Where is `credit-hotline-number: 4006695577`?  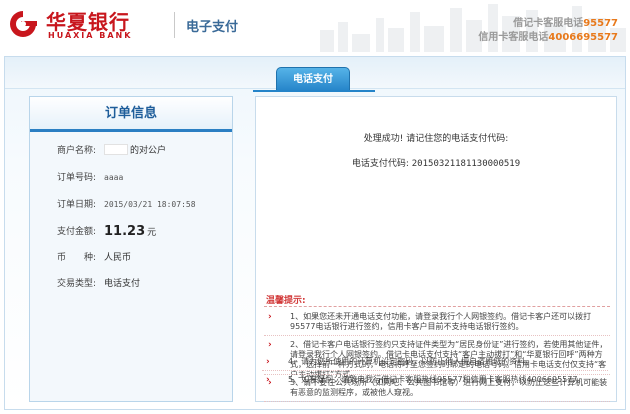 credit-hotline-number: 4006695577 is located at coordinates (583, 37).